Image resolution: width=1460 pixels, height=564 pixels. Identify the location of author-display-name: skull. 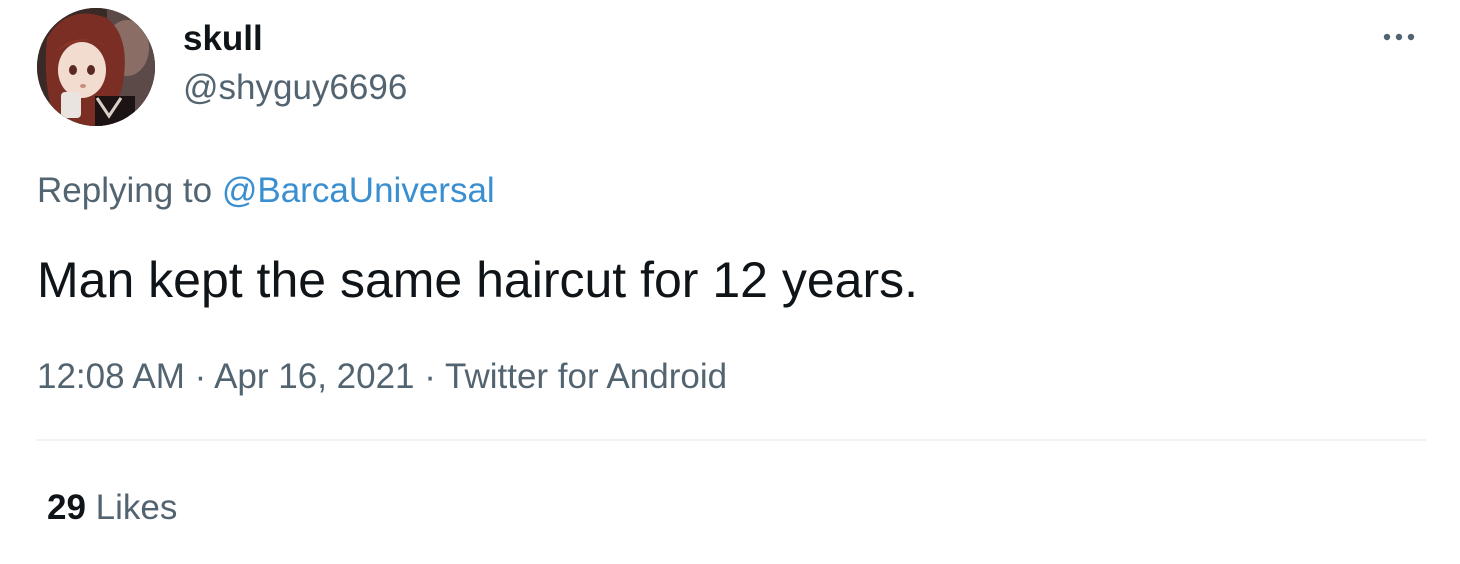
(223, 39).